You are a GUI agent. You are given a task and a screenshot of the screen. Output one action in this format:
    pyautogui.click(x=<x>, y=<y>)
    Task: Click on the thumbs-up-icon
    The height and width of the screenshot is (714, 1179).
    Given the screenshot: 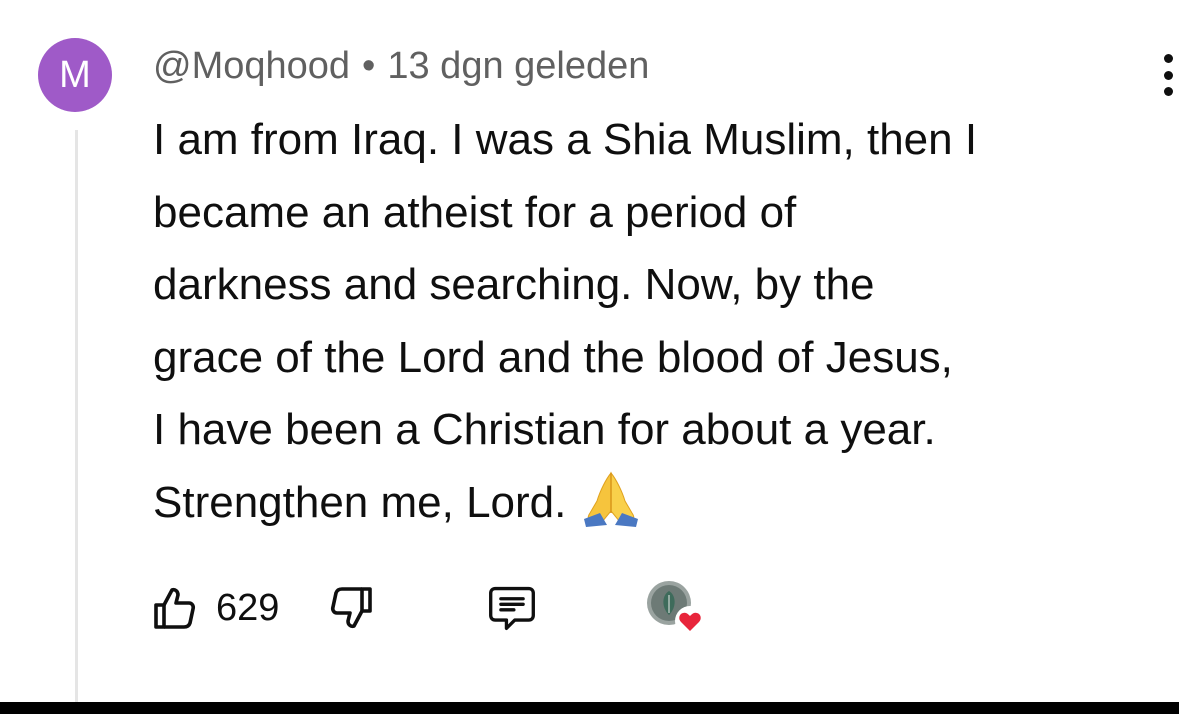 What is the action you would take?
    pyautogui.click(x=175, y=608)
    